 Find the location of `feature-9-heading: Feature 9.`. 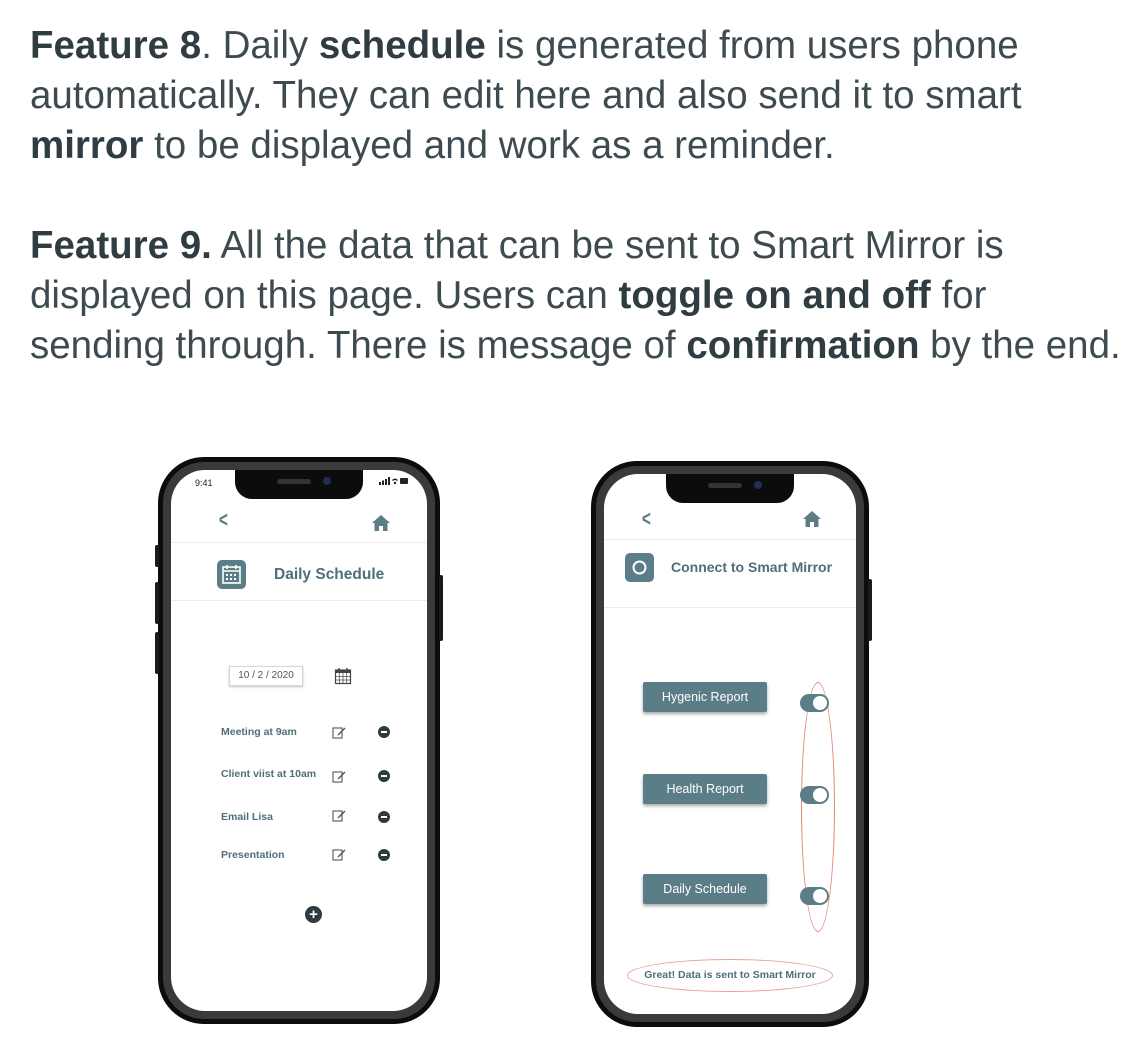

feature-9-heading: Feature 9. is located at coordinates (121, 245).